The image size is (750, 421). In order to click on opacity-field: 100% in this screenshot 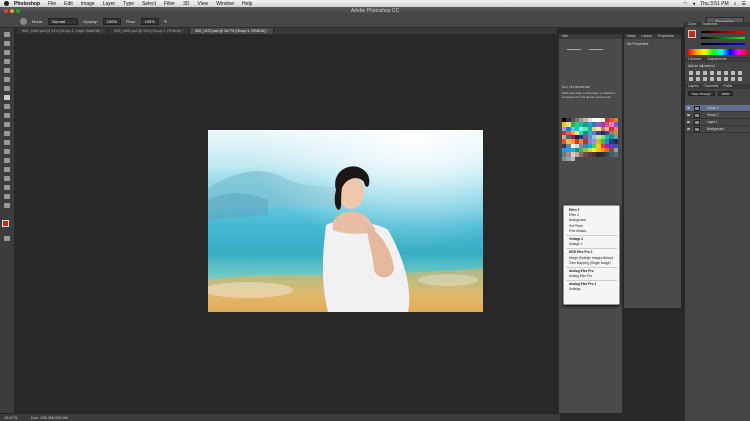, I will do `click(112, 21)`.